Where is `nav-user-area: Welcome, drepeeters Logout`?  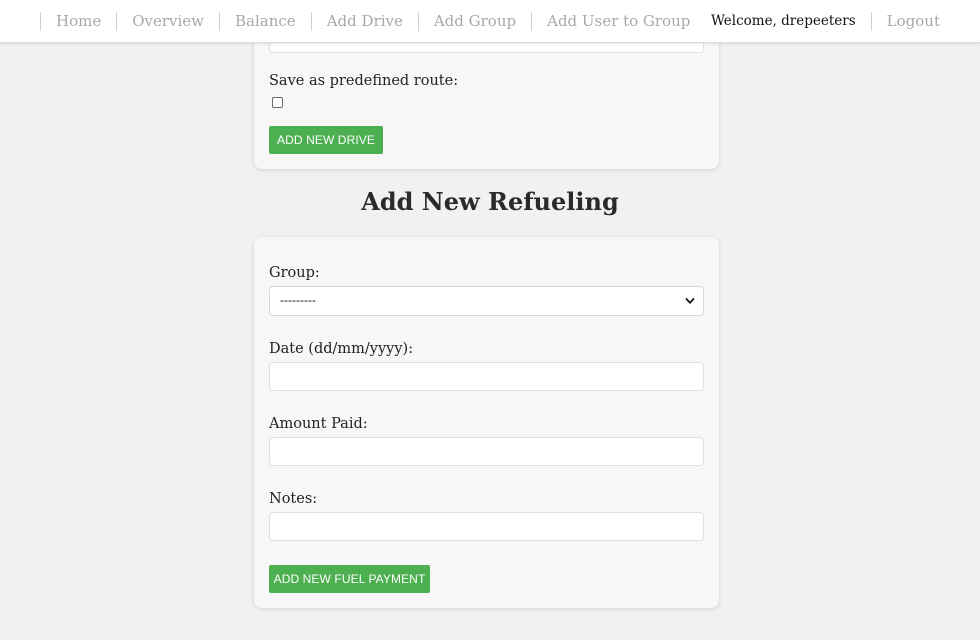 nav-user-area: Welcome, drepeeters Logout is located at coordinates (825, 21).